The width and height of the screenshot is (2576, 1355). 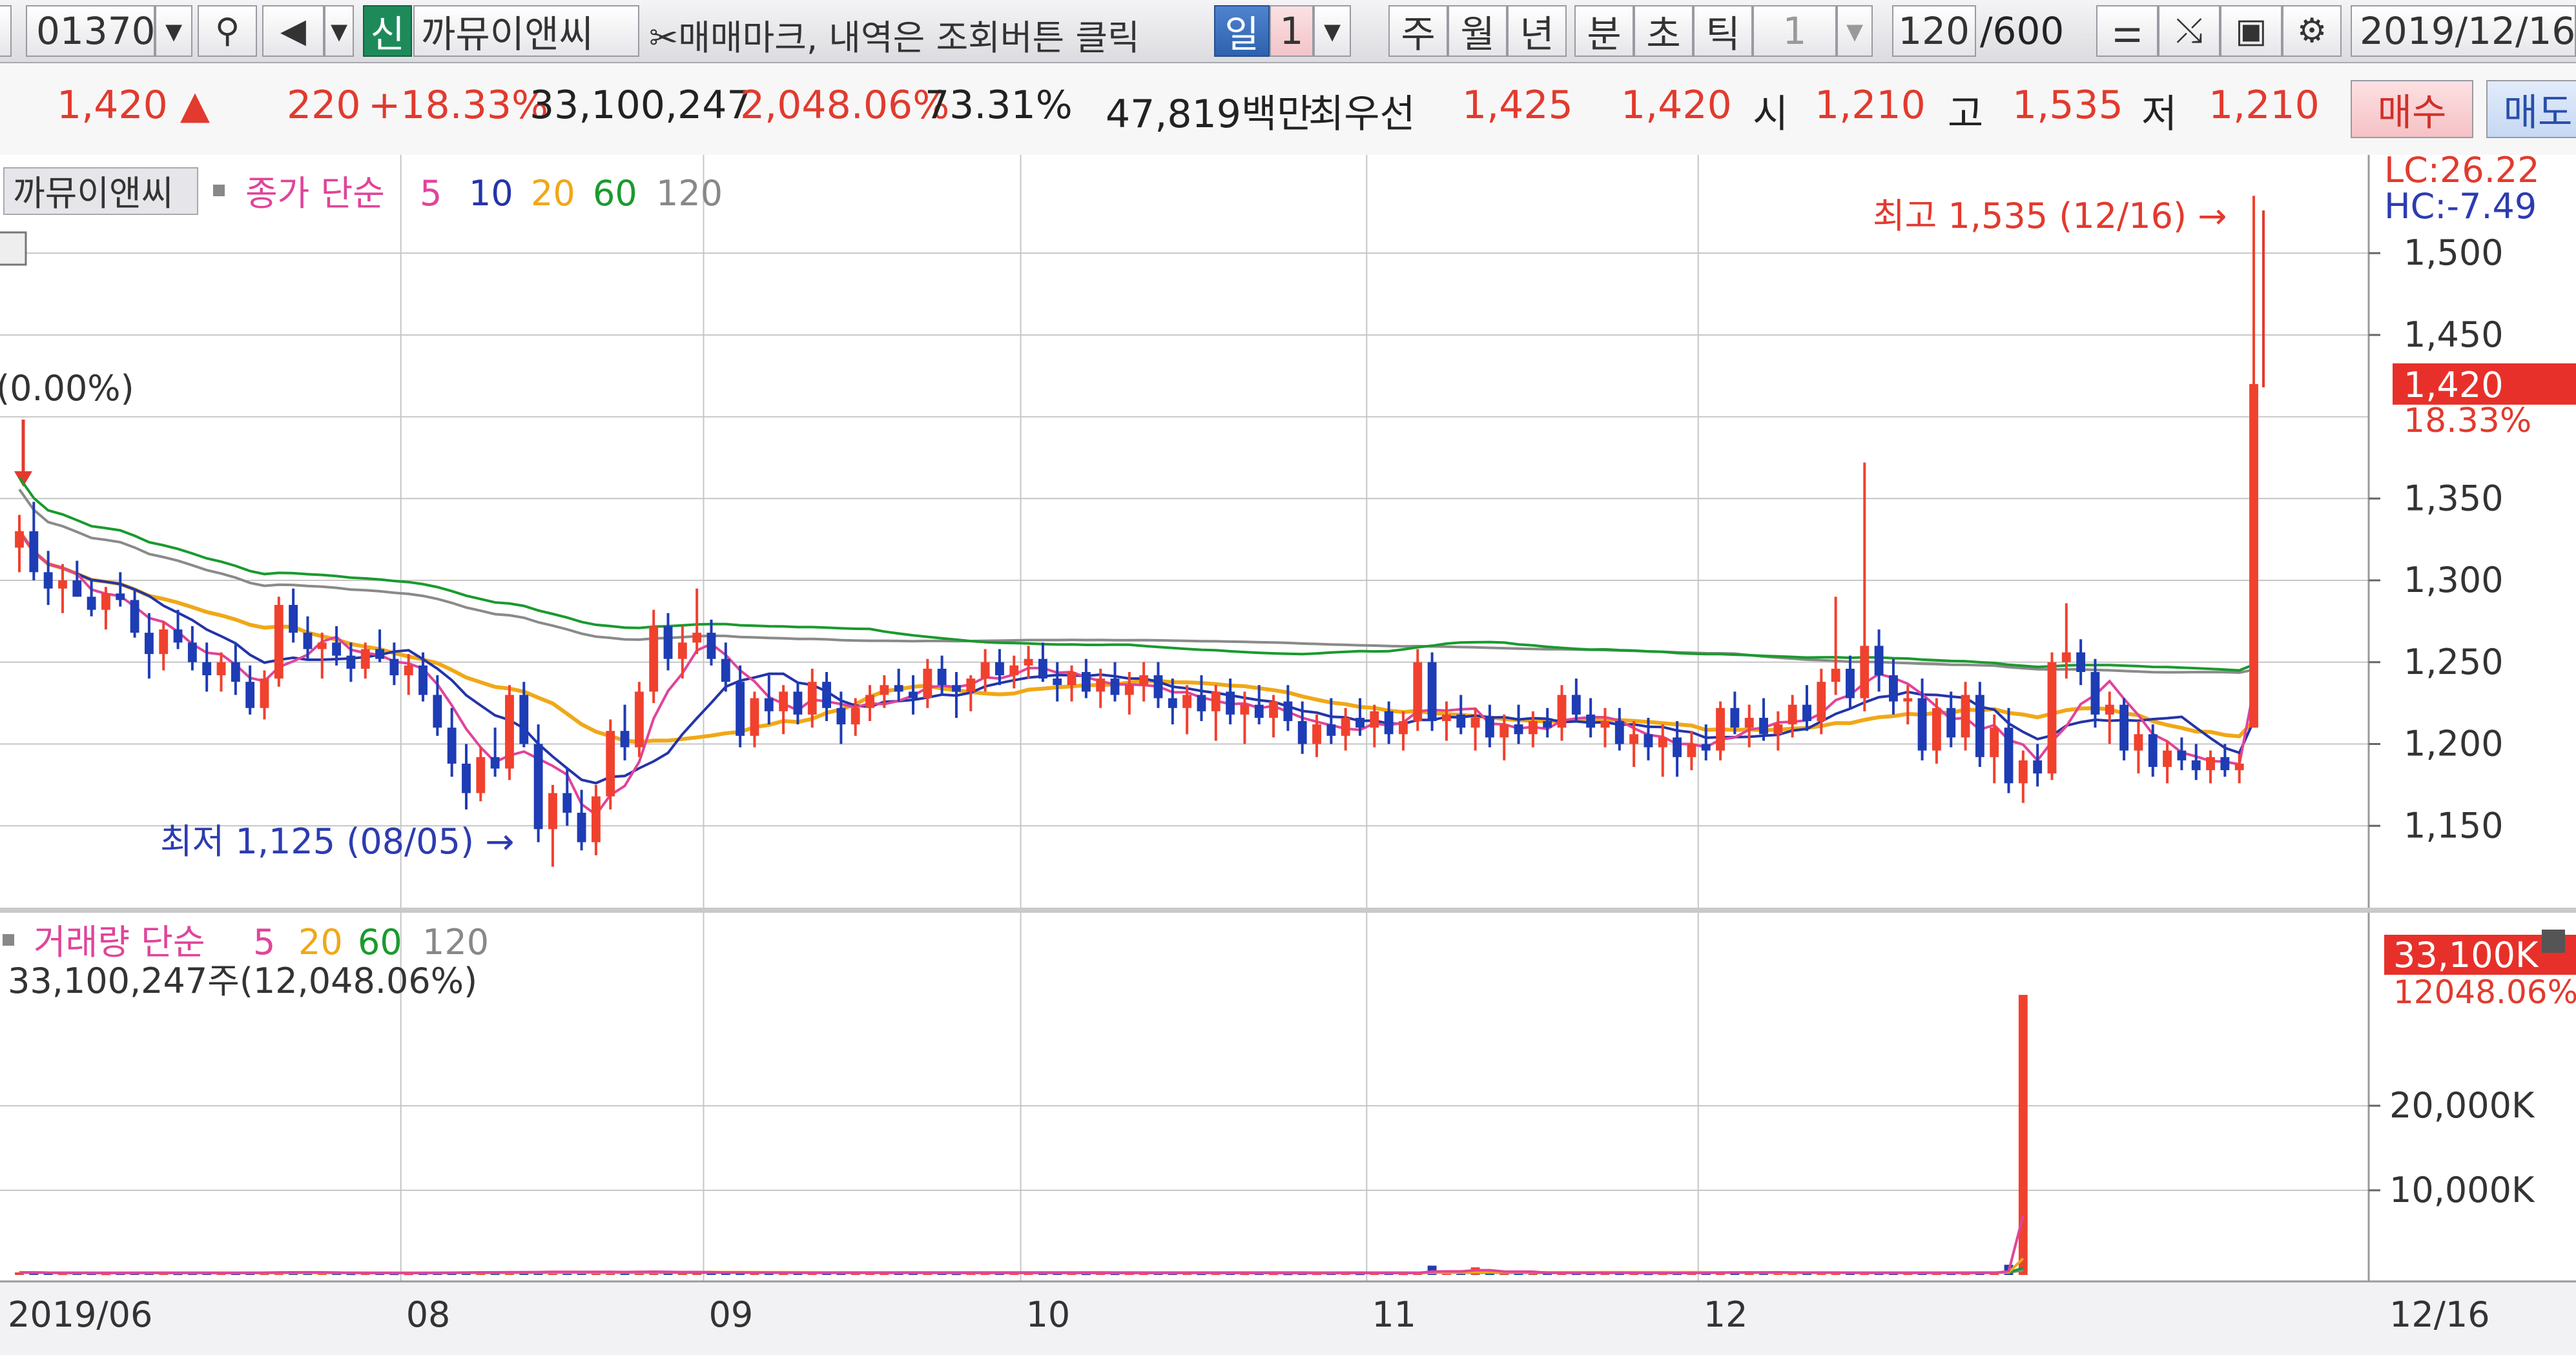 What do you see at coordinates (2454, 825) in the screenshot?
I see `price-tick-label: 1,150` at bounding box center [2454, 825].